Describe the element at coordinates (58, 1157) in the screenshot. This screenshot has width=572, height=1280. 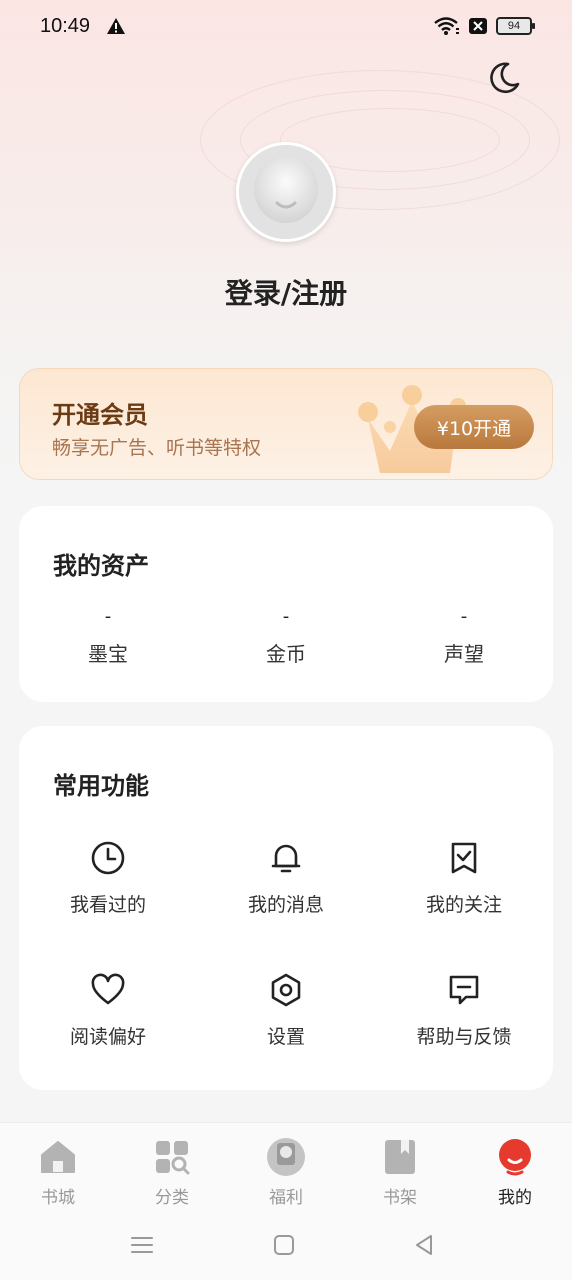
I see `home-icon` at that location.